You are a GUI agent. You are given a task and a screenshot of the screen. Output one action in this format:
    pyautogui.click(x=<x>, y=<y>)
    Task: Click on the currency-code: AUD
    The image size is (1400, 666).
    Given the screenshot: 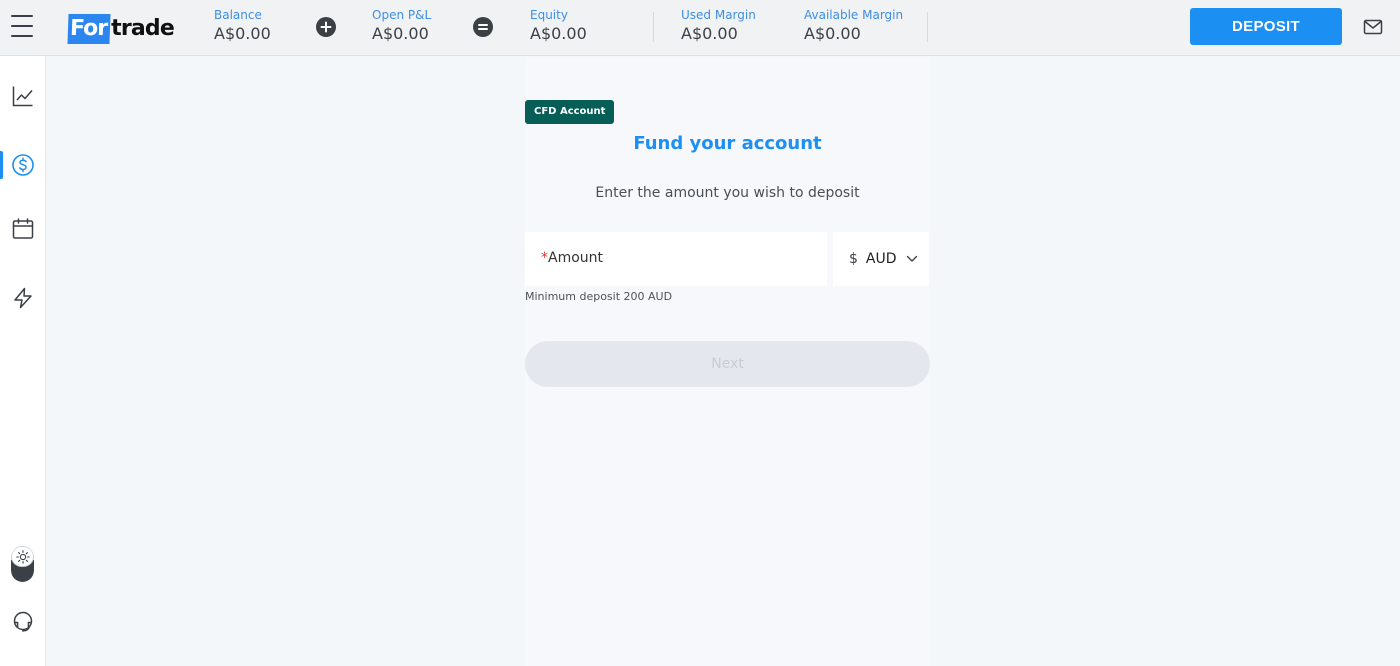 What is the action you would take?
    pyautogui.click(x=881, y=259)
    